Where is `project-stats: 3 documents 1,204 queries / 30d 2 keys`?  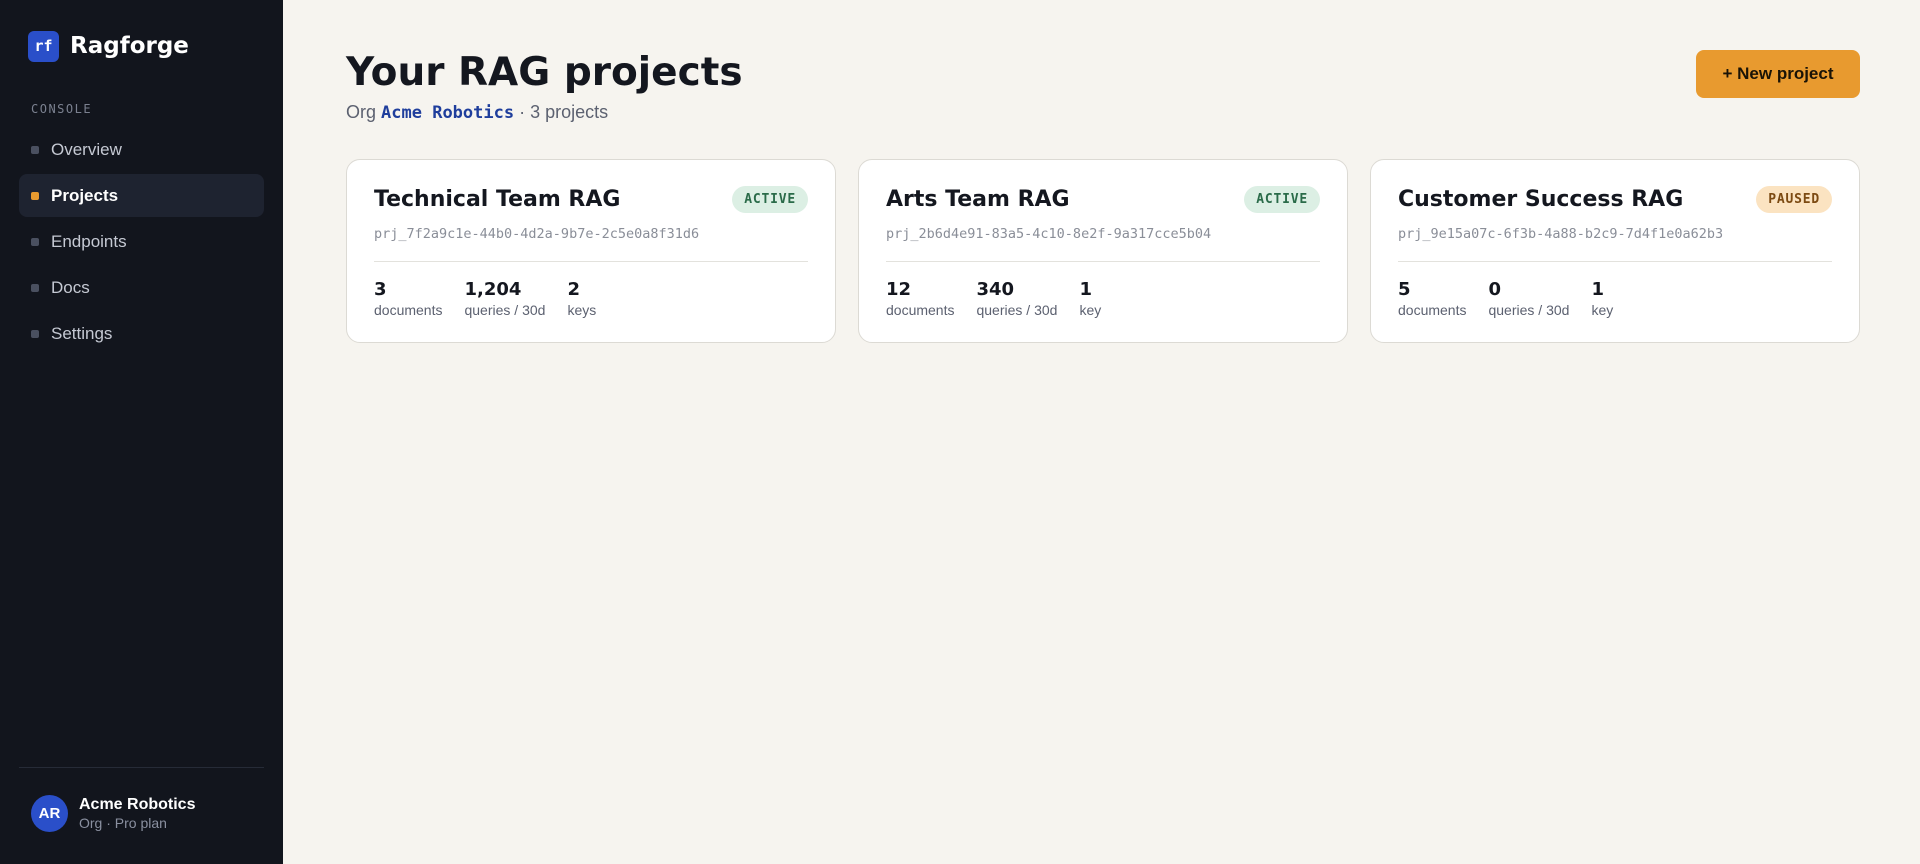 project-stats: 3 documents 1,204 queries / 30d 2 keys is located at coordinates (591, 298).